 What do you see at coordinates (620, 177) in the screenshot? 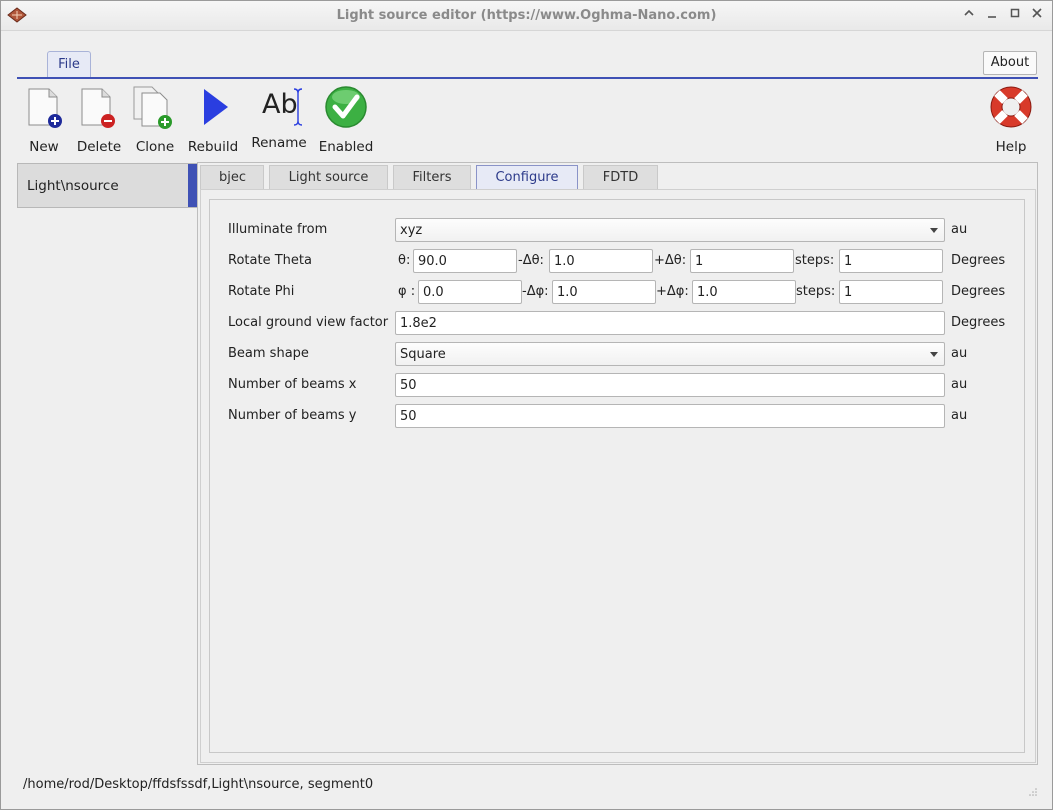
I see `tab-fdtd: FDTD` at bounding box center [620, 177].